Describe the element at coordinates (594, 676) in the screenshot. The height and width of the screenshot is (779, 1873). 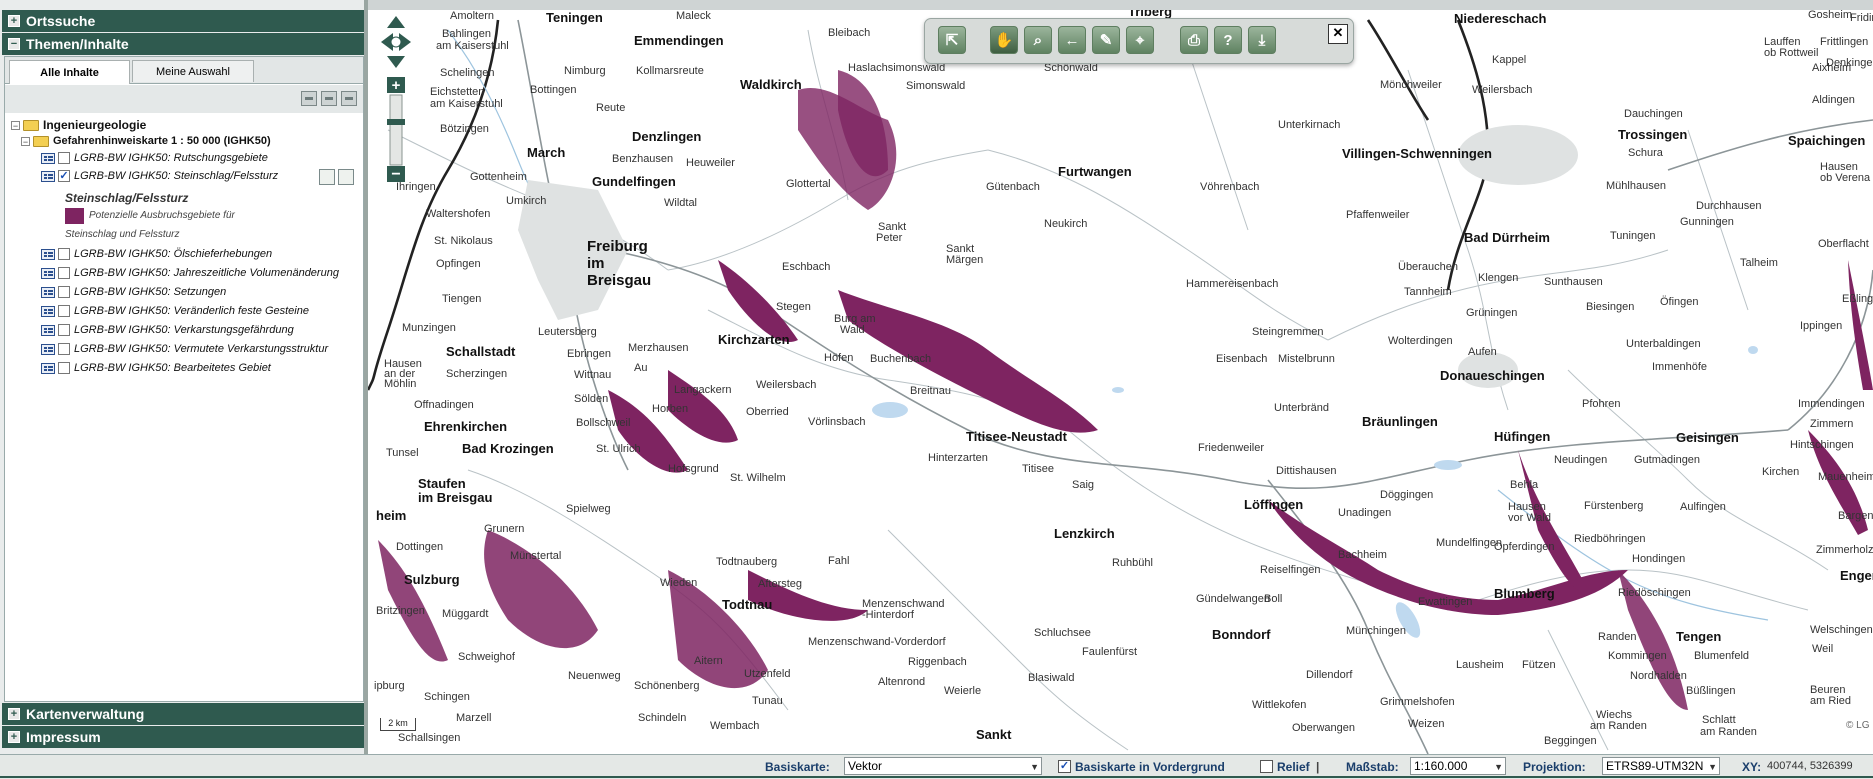
I see `place-label: Neuenweg` at that location.